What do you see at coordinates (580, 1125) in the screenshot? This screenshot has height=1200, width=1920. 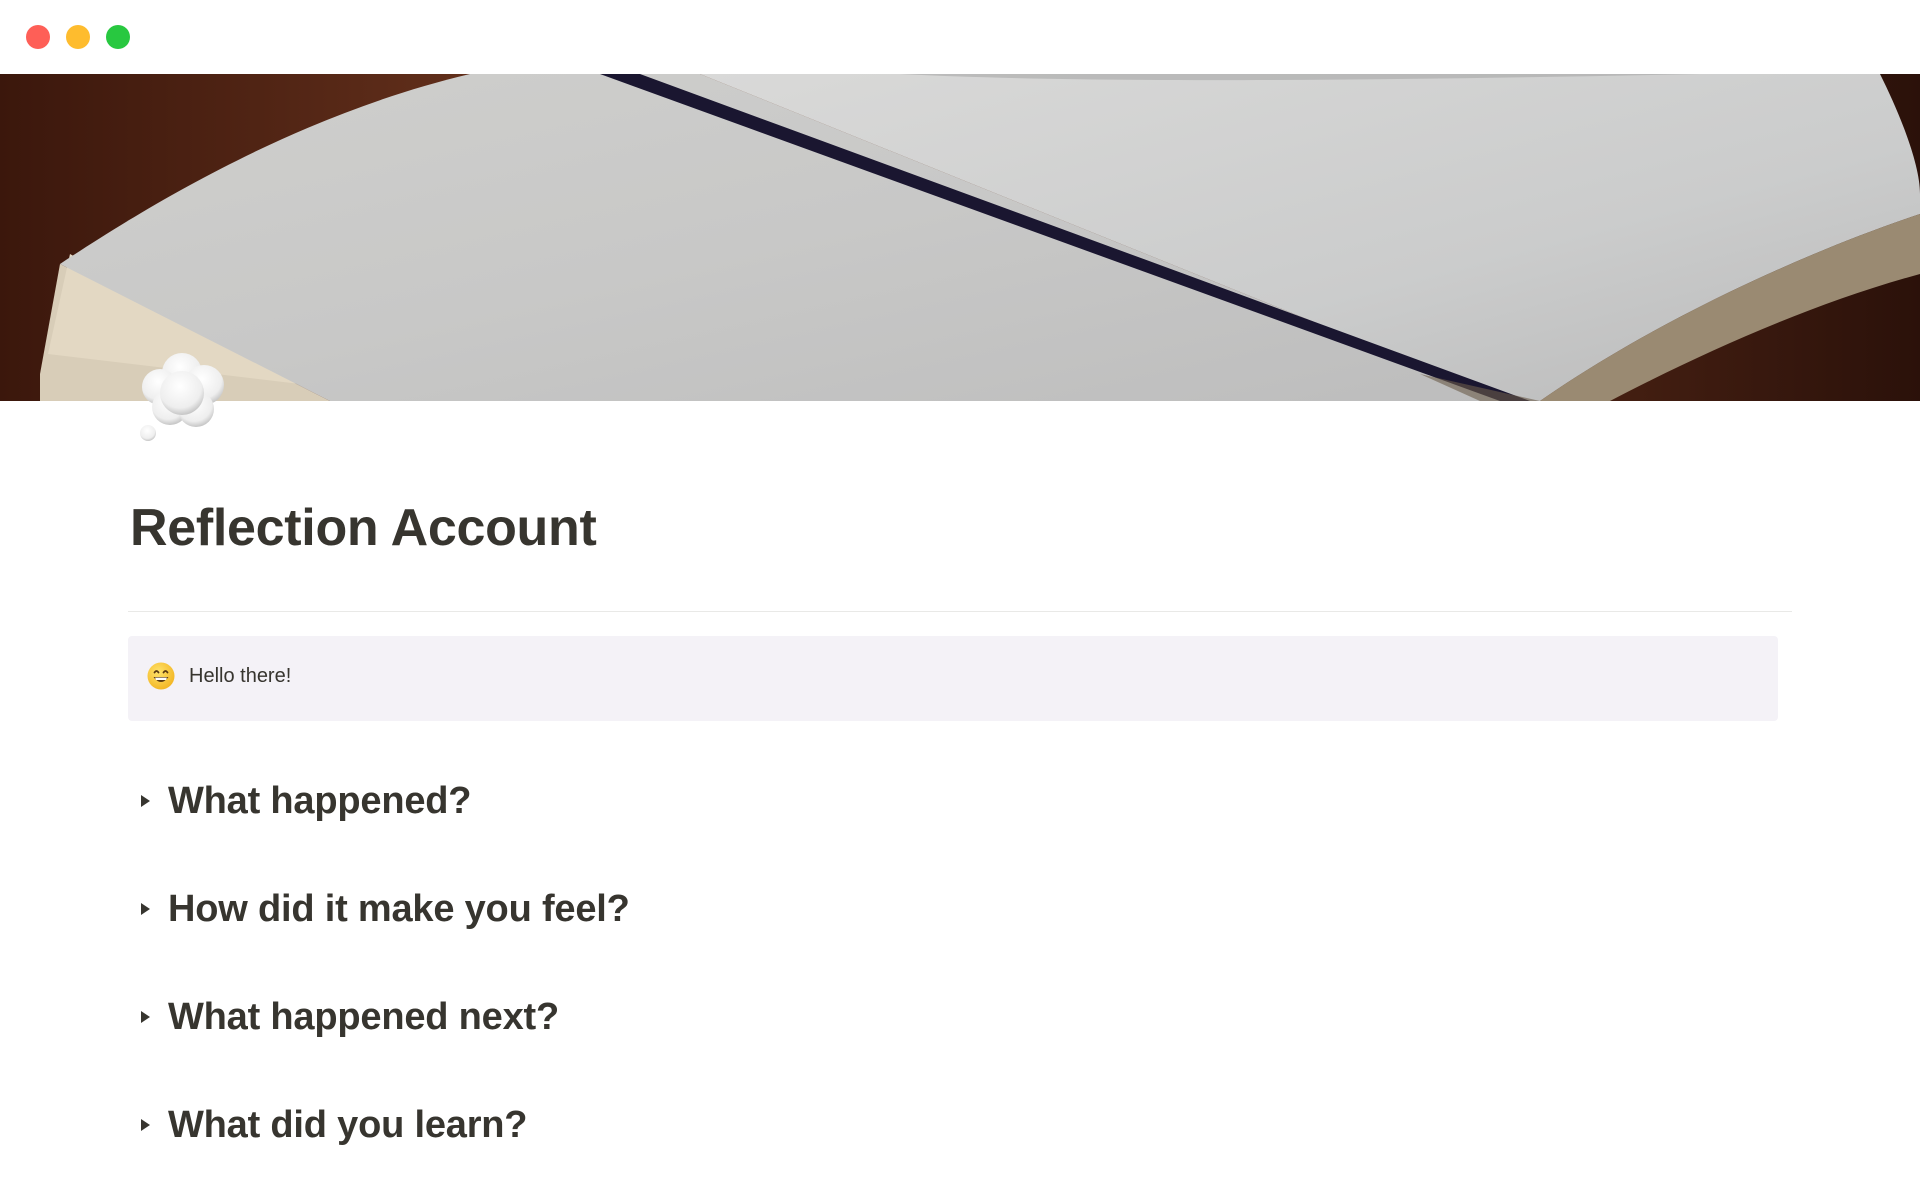 I see `toggle-what-did-you-learn: What did you learn?` at bounding box center [580, 1125].